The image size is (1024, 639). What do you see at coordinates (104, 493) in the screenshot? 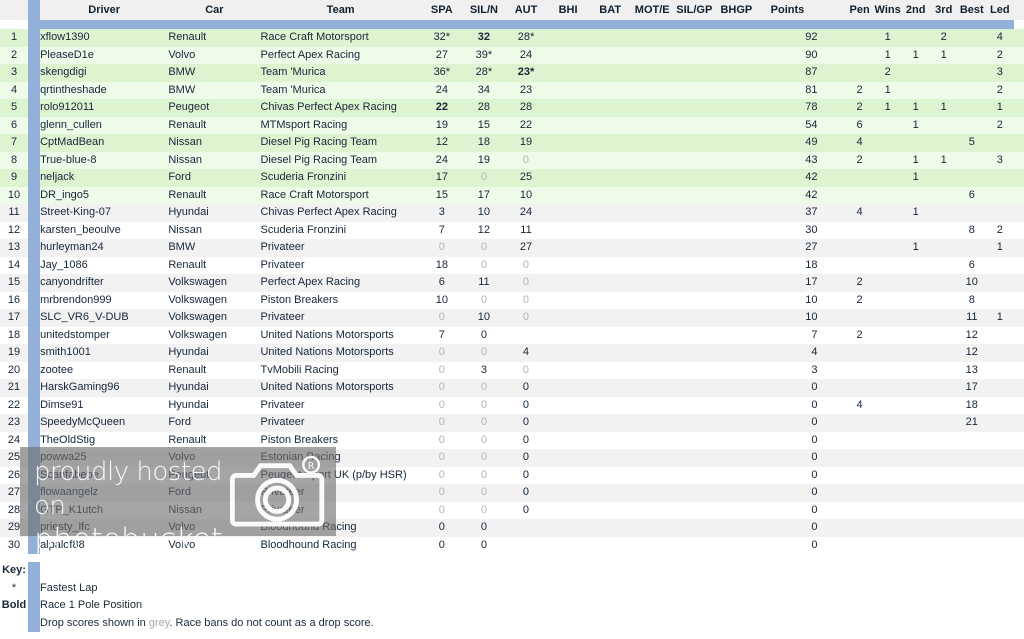
I see `row-driver-name: flowaangelz` at bounding box center [104, 493].